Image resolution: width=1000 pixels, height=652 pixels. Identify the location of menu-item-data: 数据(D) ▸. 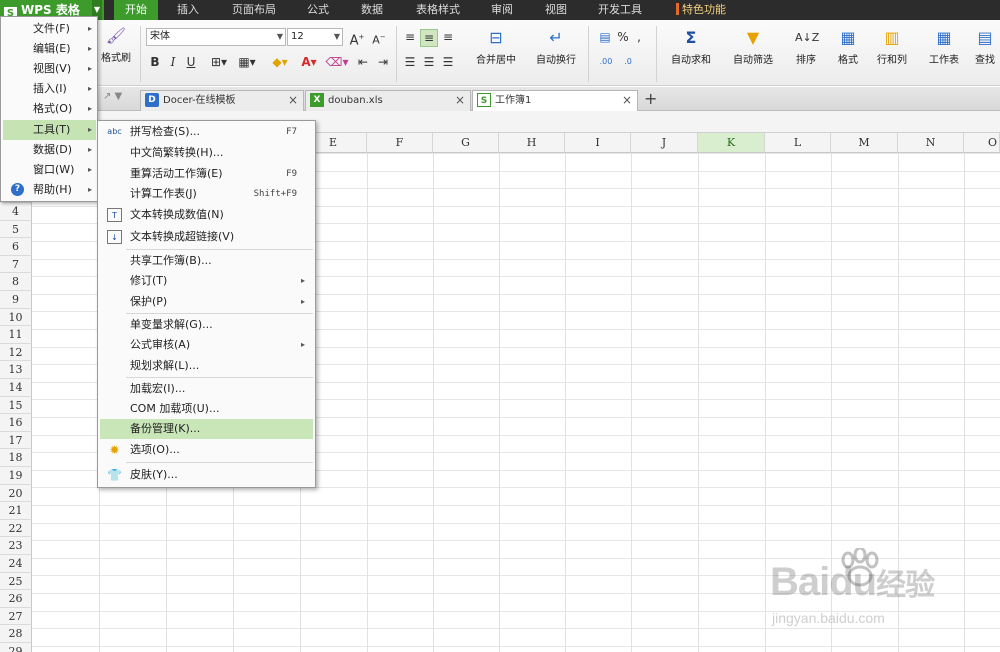
(49, 150).